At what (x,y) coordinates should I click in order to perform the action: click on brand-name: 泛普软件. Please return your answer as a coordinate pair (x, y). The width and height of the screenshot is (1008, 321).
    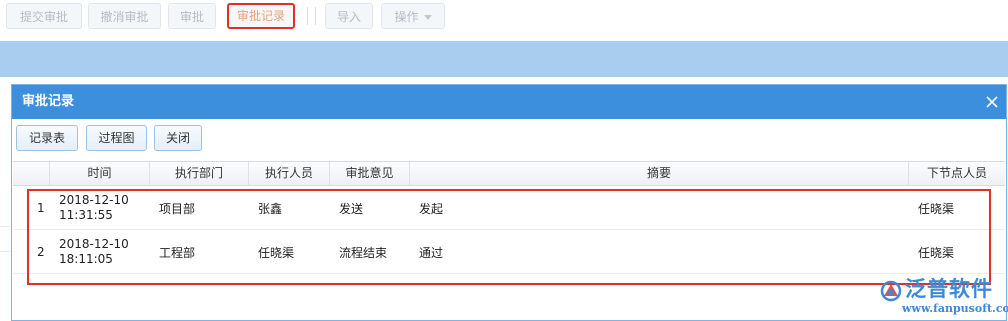
    Looking at the image, I should click on (949, 289).